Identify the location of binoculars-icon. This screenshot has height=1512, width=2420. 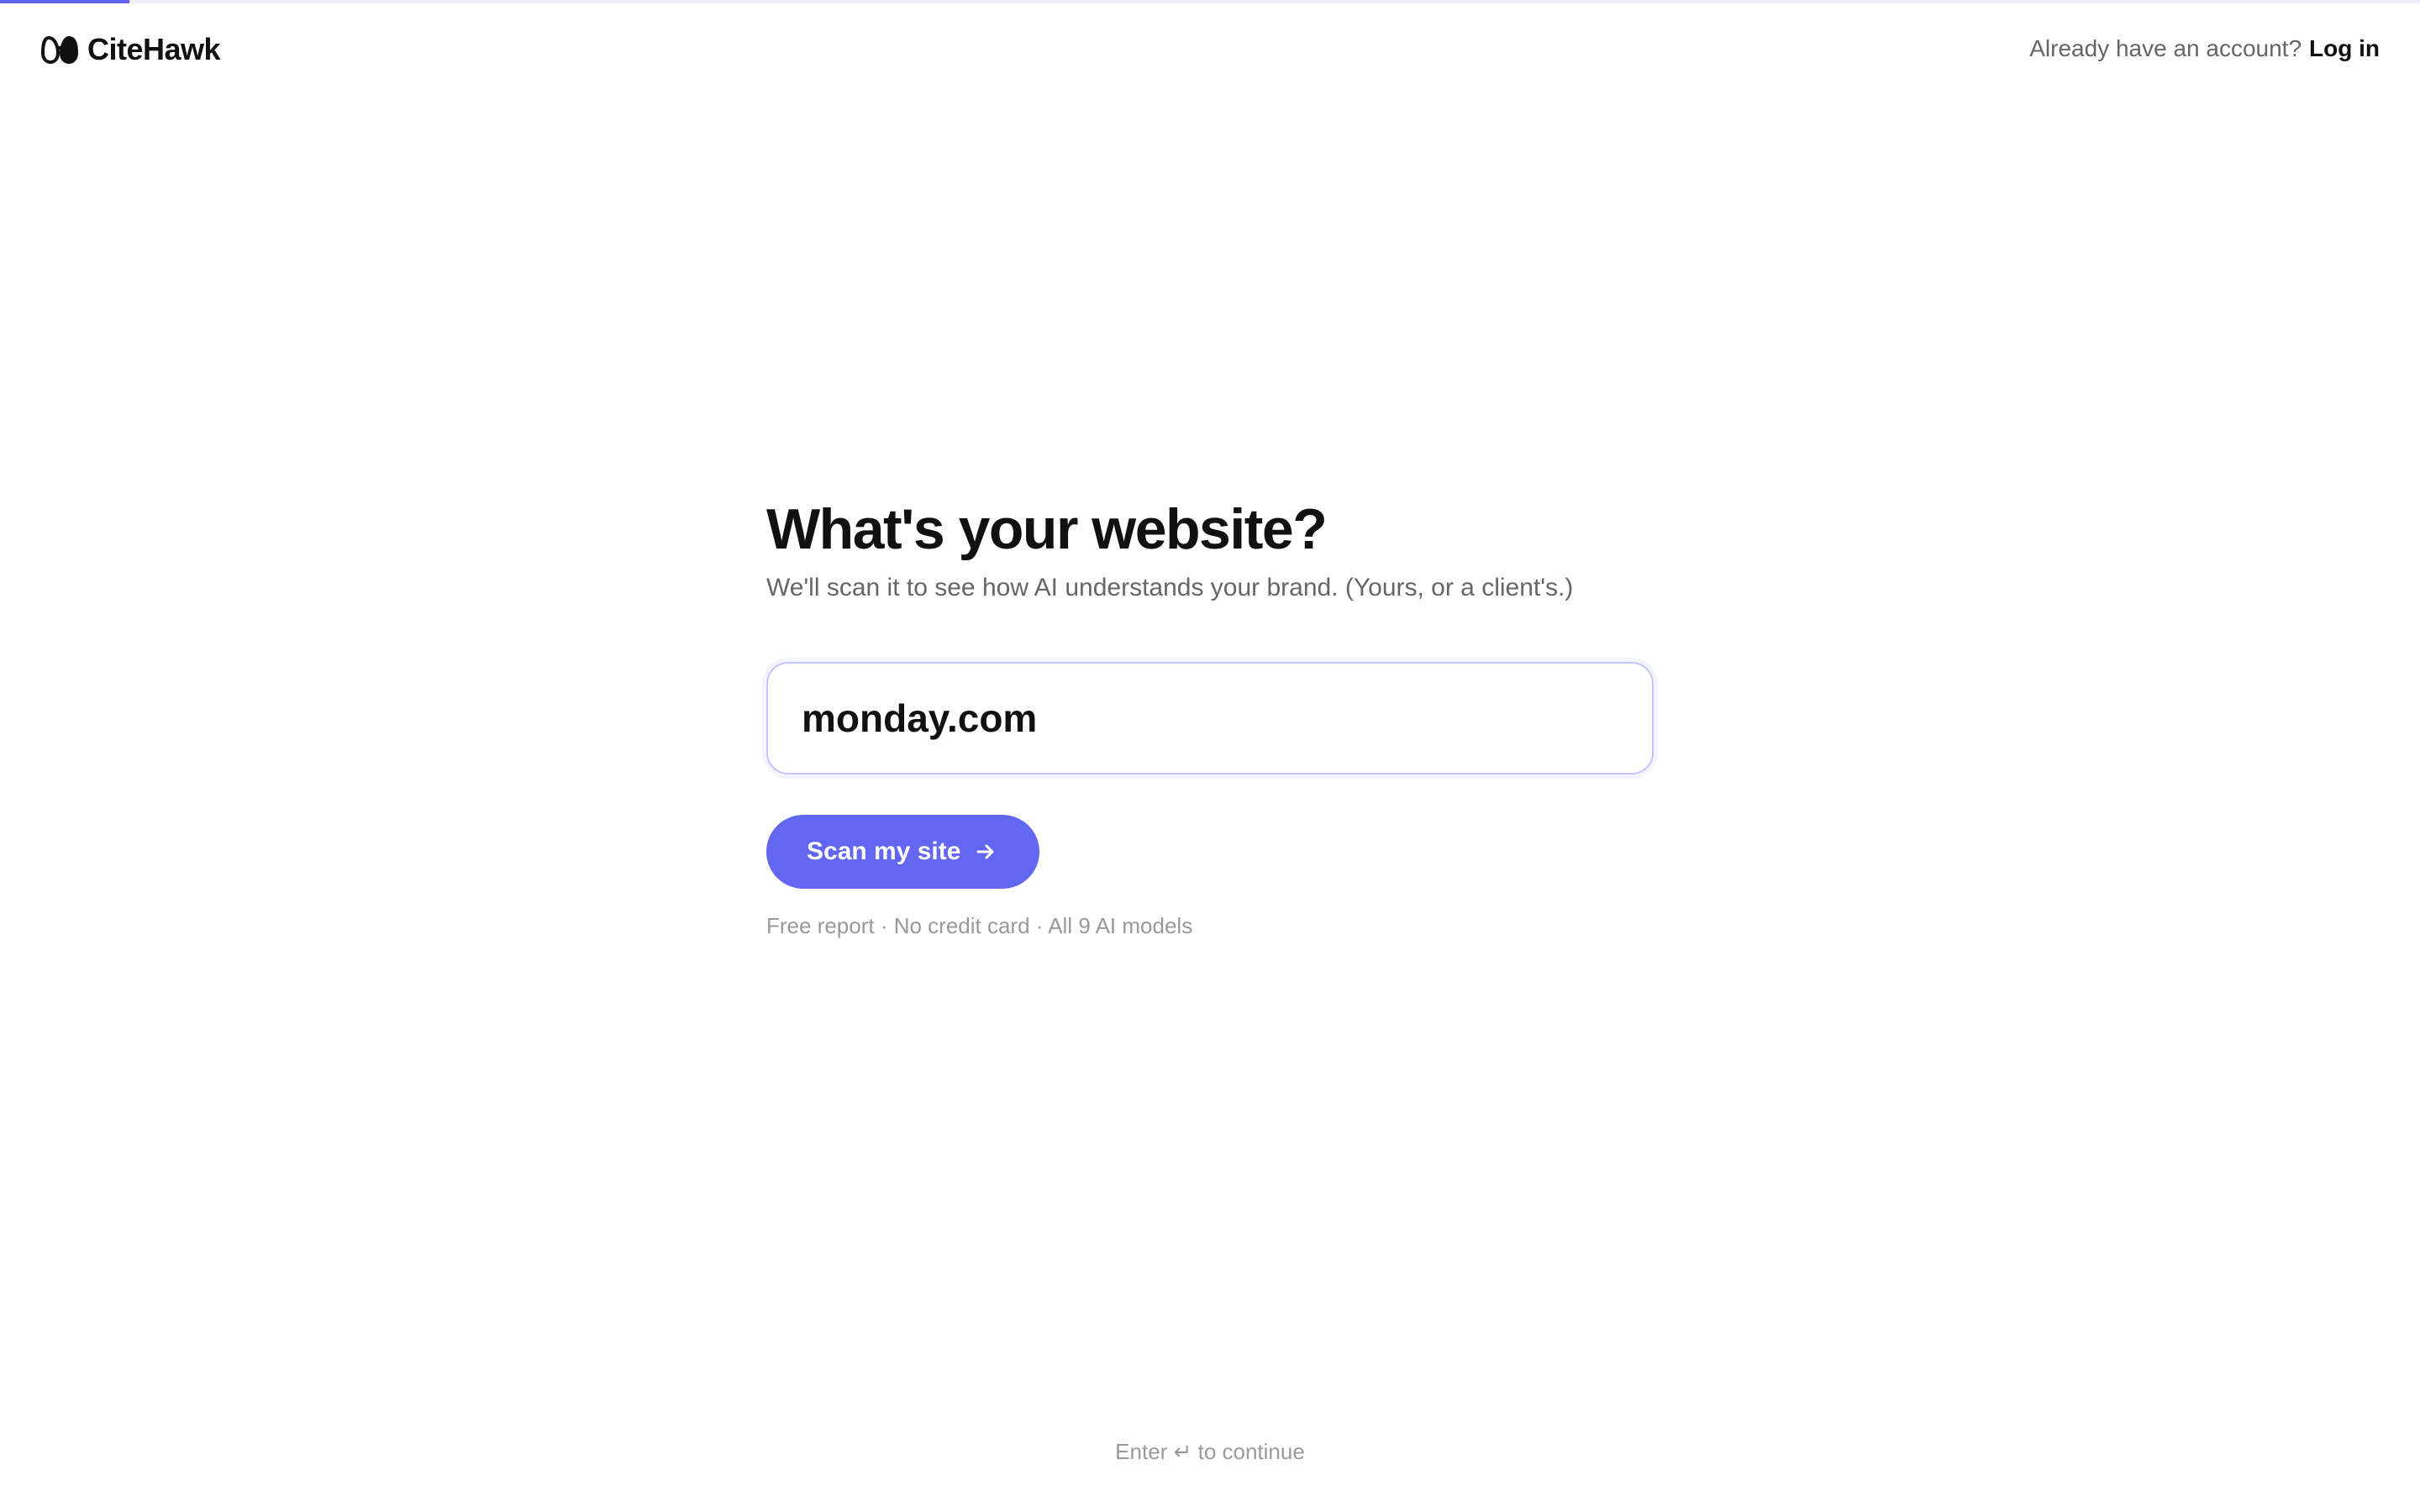
(60, 49).